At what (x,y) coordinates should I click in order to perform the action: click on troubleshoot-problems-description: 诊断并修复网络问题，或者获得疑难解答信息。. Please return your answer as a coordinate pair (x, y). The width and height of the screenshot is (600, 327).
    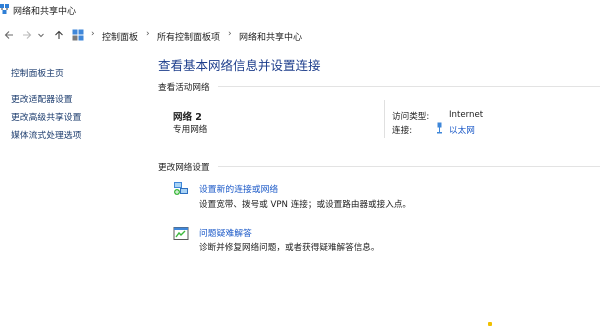
    Looking at the image, I should click on (289, 248).